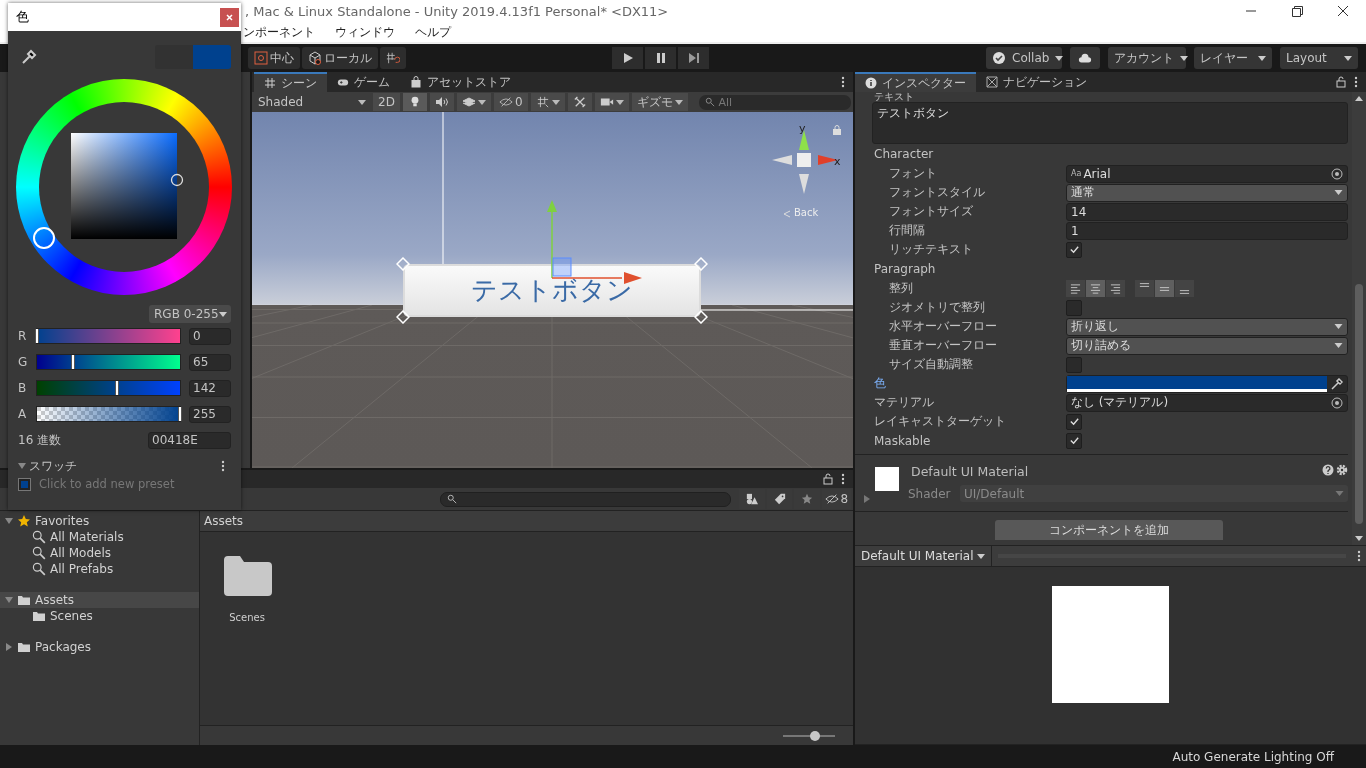 This screenshot has width=1366, height=768. Describe the element at coordinates (915, 82) in the screenshot. I see `panel-tab: インスペクター` at that location.